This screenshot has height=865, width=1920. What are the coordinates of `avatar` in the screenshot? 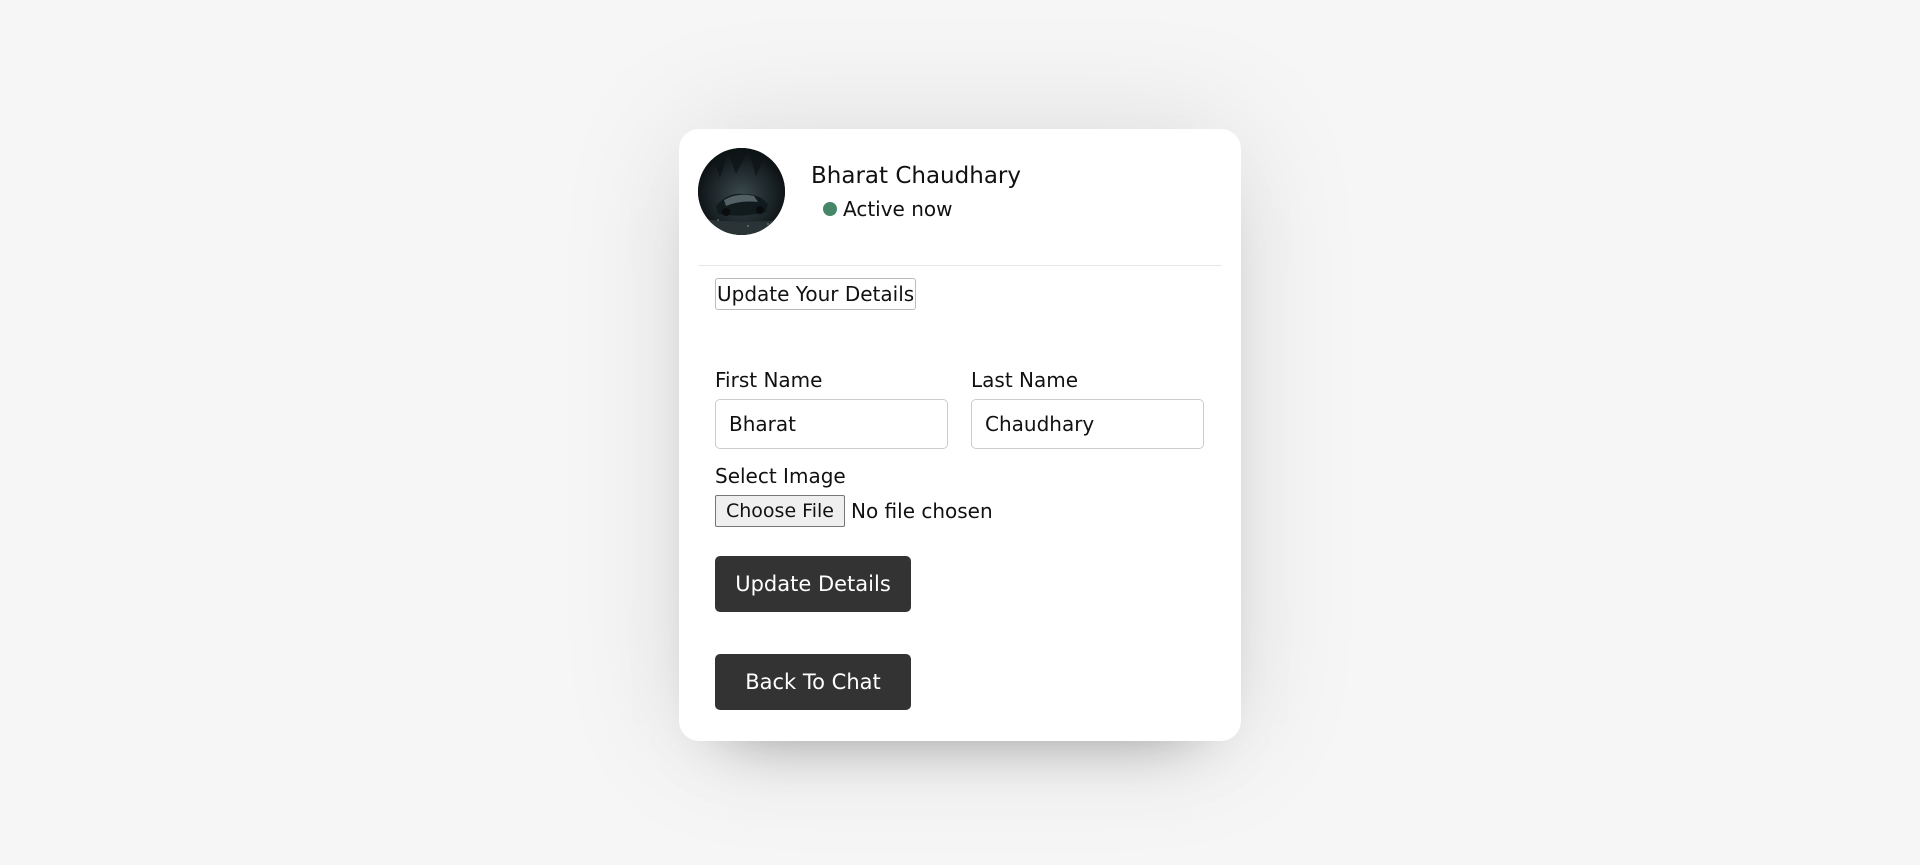 It's located at (741, 191).